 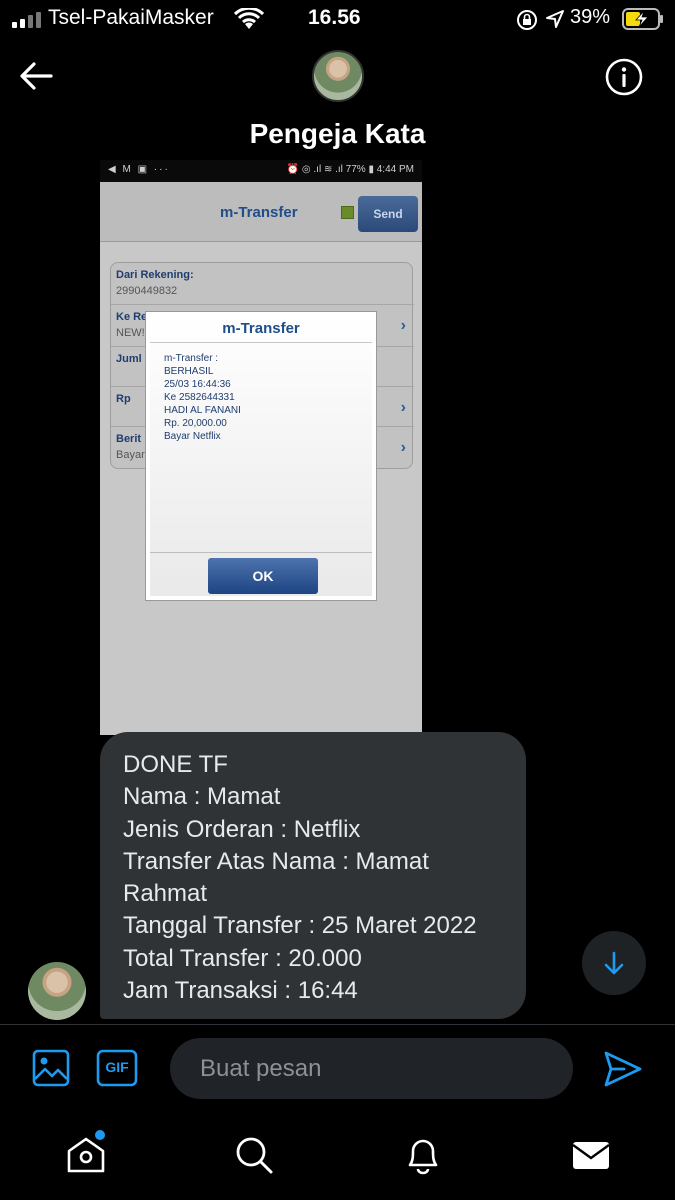 I want to click on info-icon, so click(x=624, y=77).